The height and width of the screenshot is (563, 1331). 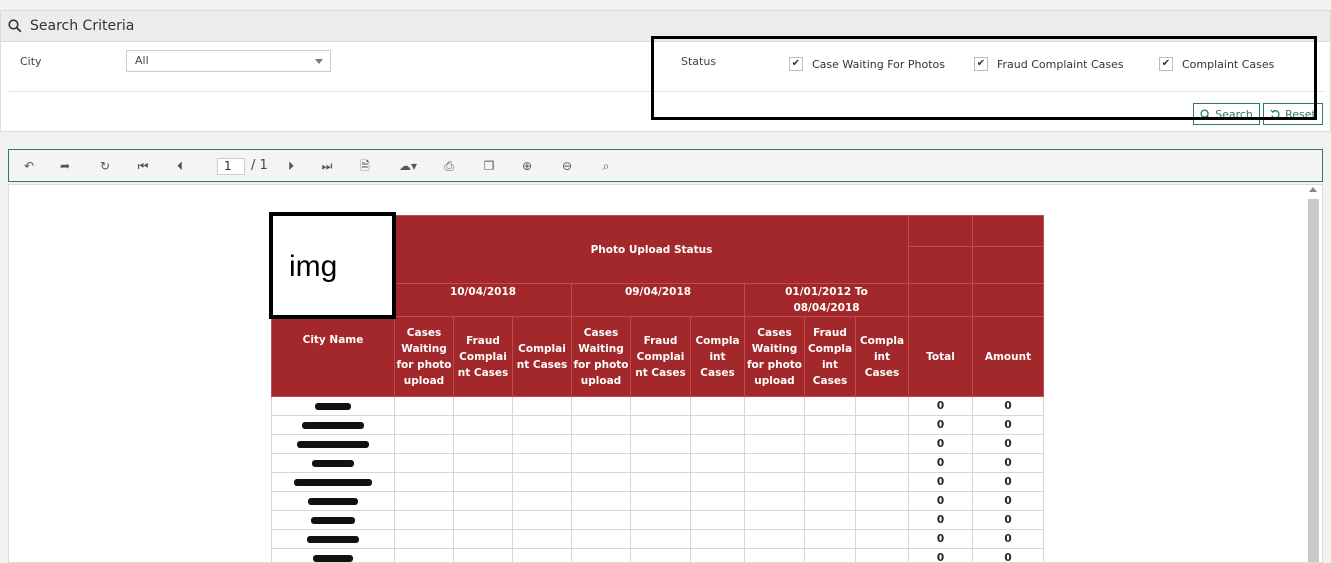 What do you see at coordinates (1313, 189) in the screenshot?
I see `scroll-up-icon` at bounding box center [1313, 189].